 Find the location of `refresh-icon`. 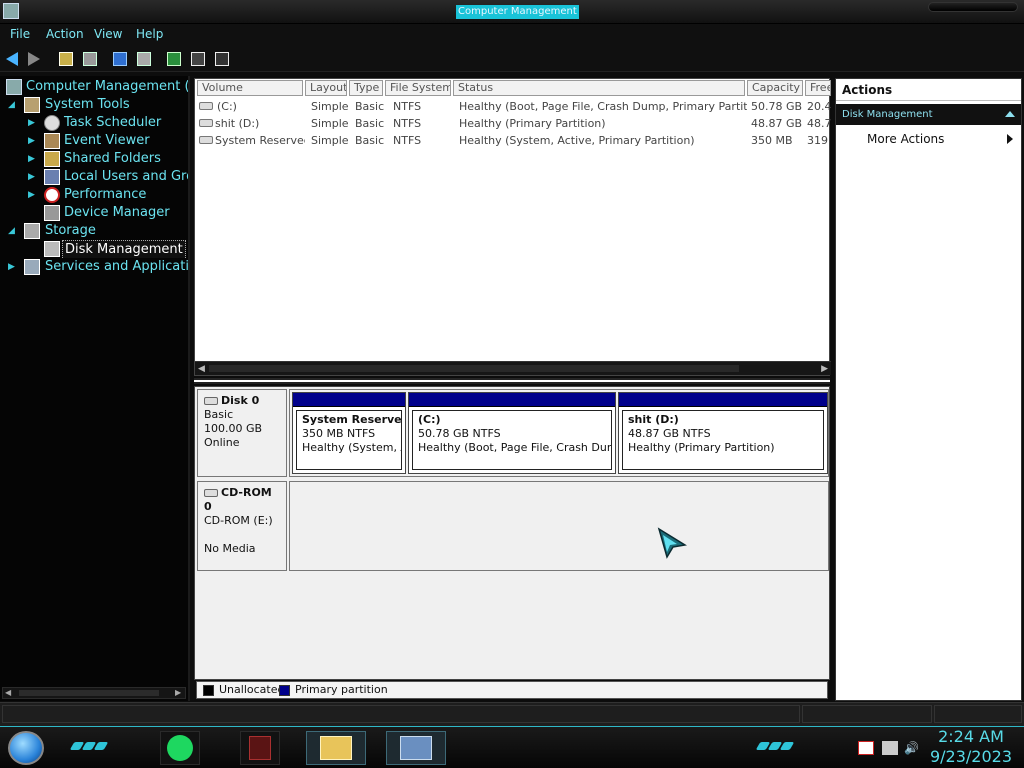

refresh-icon is located at coordinates (174, 59).